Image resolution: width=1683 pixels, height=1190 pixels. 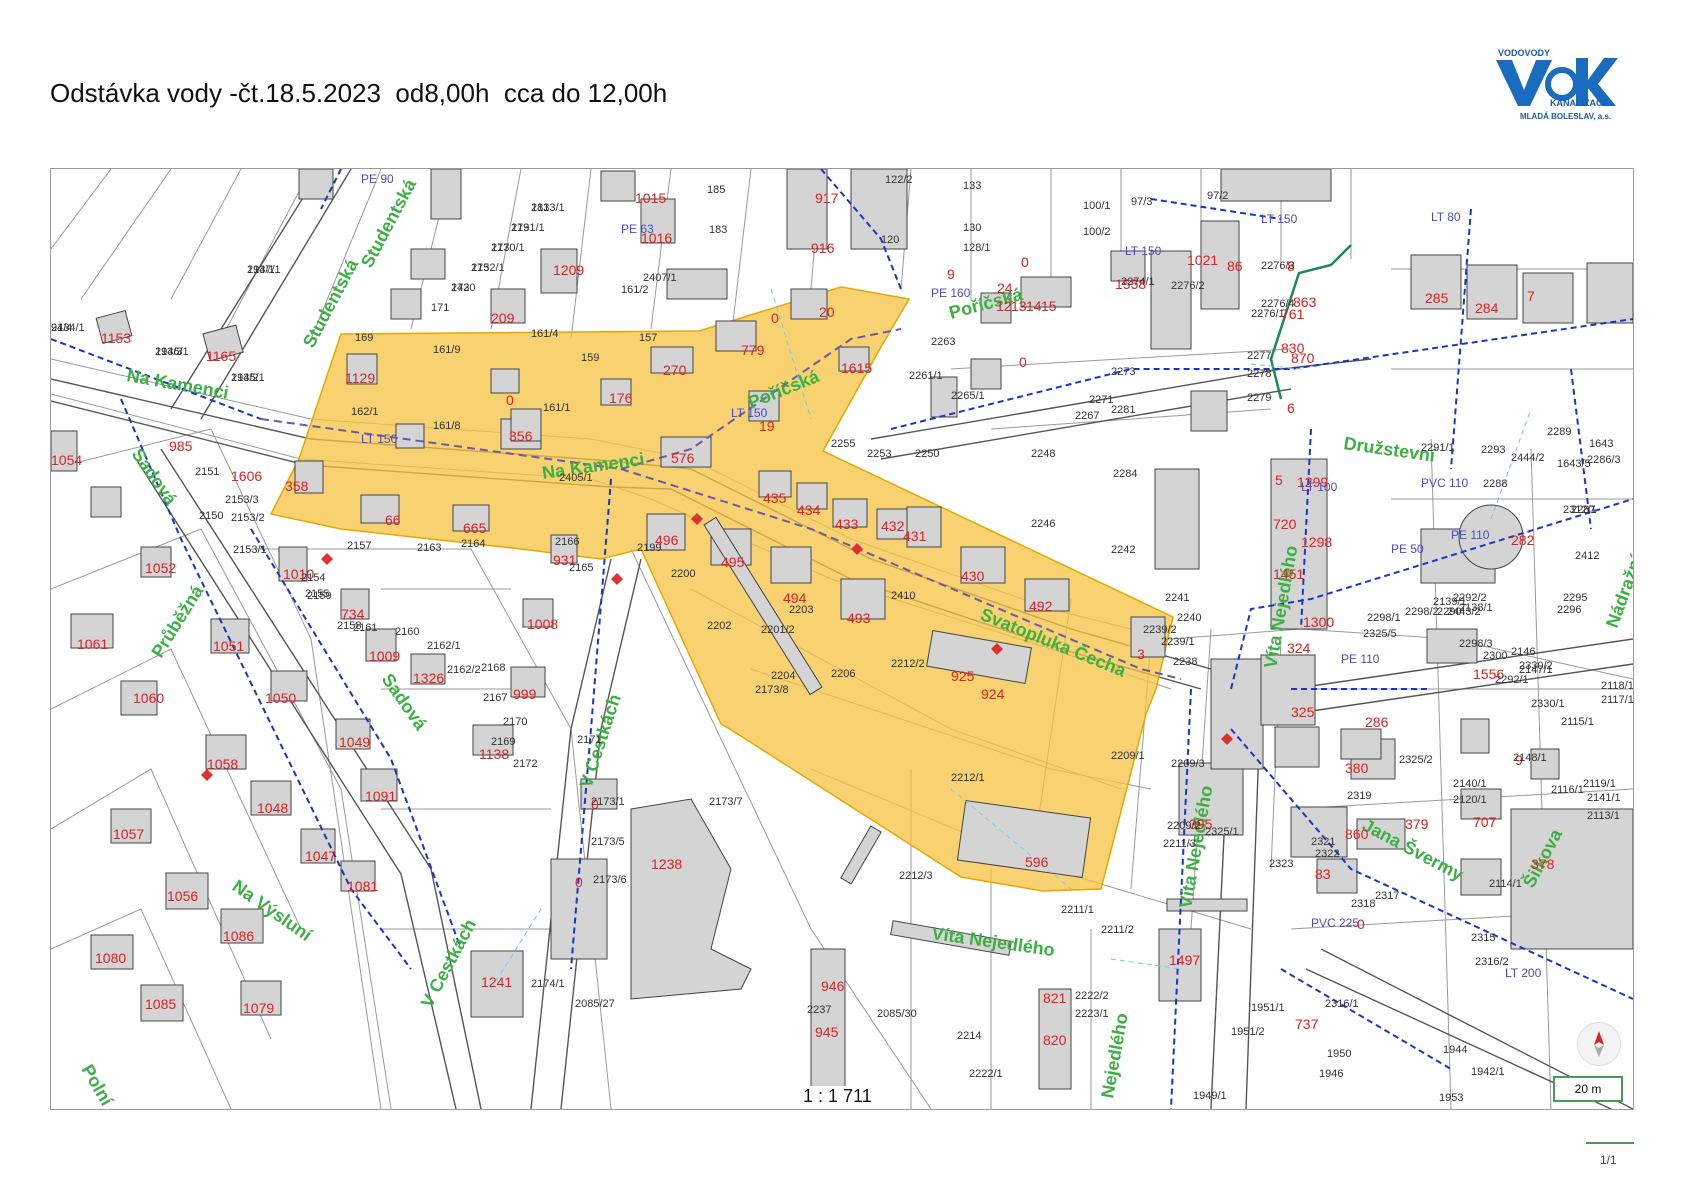 What do you see at coordinates (1577, 722) in the screenshot?
I see `parcel-number-label: 2115/1` at bounding box center [1577, 722].